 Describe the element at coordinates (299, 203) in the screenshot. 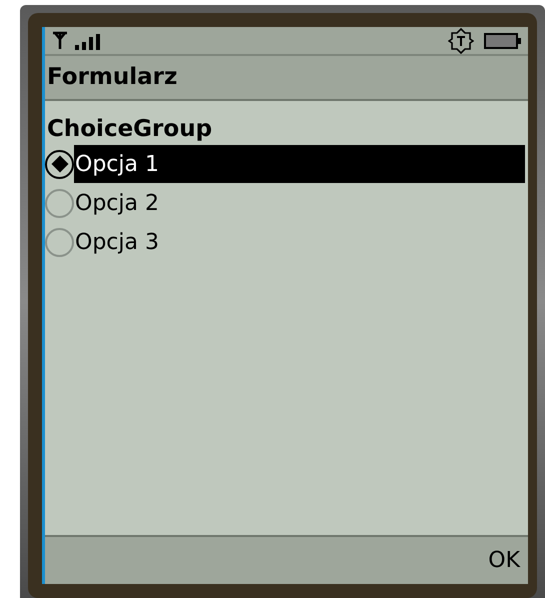

I see `option-label: Opcja 2` at that location.